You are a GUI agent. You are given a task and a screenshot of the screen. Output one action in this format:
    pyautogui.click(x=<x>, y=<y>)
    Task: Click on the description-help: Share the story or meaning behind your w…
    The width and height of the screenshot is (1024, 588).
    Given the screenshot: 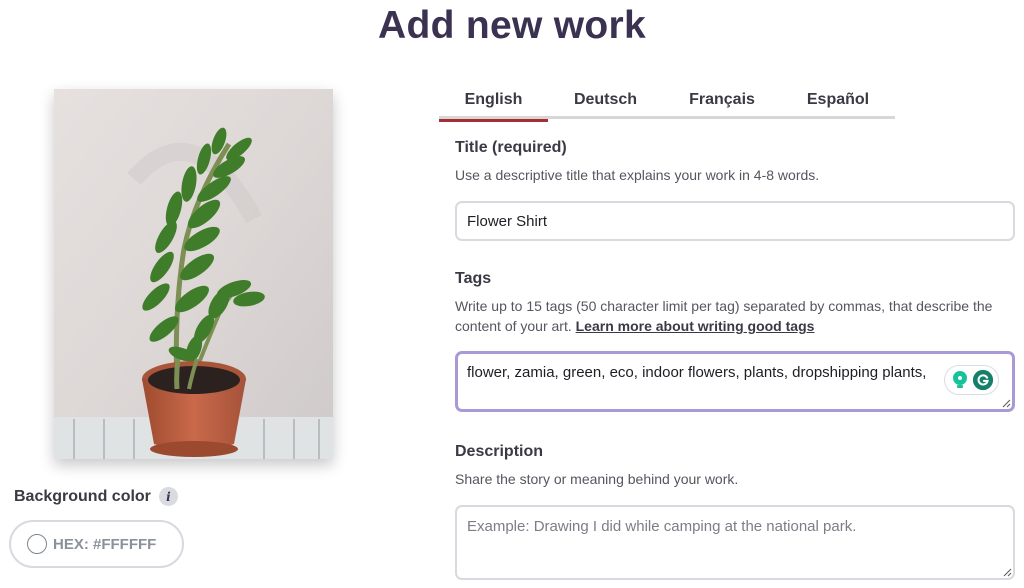 What is the action you would take?
    pyautogui.click(x=597, y=479)
    